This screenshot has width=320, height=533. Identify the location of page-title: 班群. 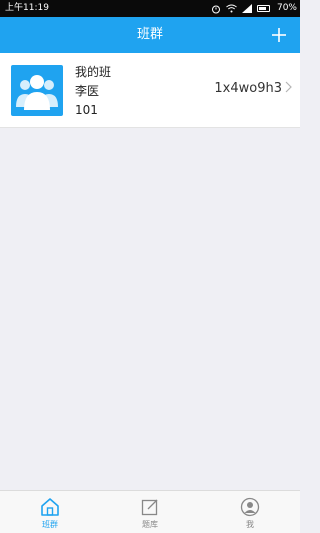
(149, 34).